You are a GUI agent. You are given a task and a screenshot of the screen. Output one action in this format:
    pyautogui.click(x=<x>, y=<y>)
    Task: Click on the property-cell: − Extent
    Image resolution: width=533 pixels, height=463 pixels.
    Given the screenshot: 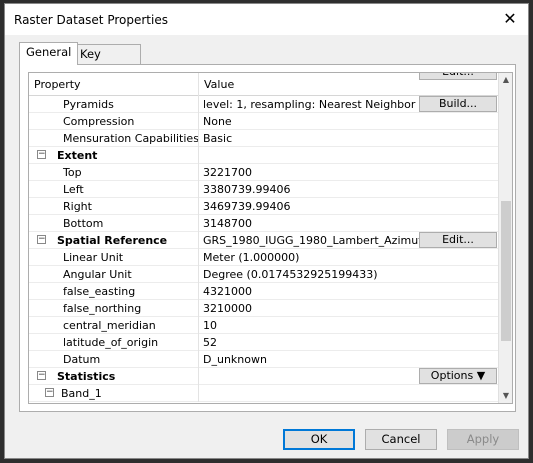 What is the action you would take?
    pyautogui.click(x=114, y=155)
    